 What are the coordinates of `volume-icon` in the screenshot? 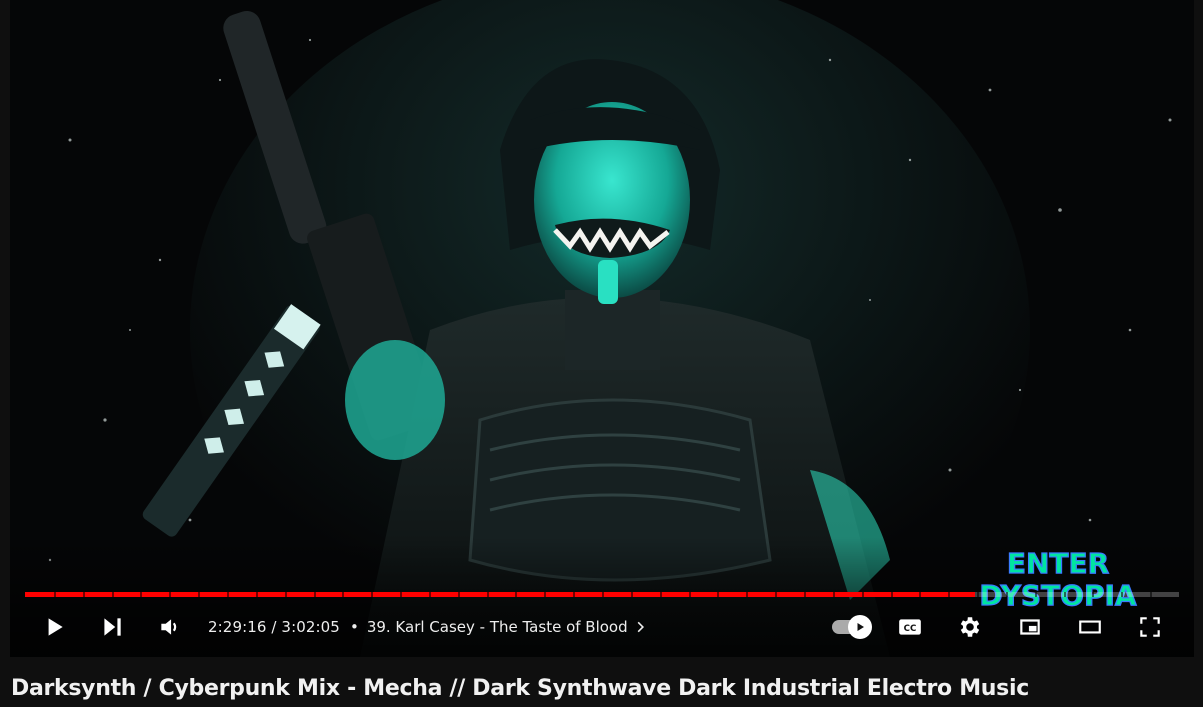 It's located at (169, 627).